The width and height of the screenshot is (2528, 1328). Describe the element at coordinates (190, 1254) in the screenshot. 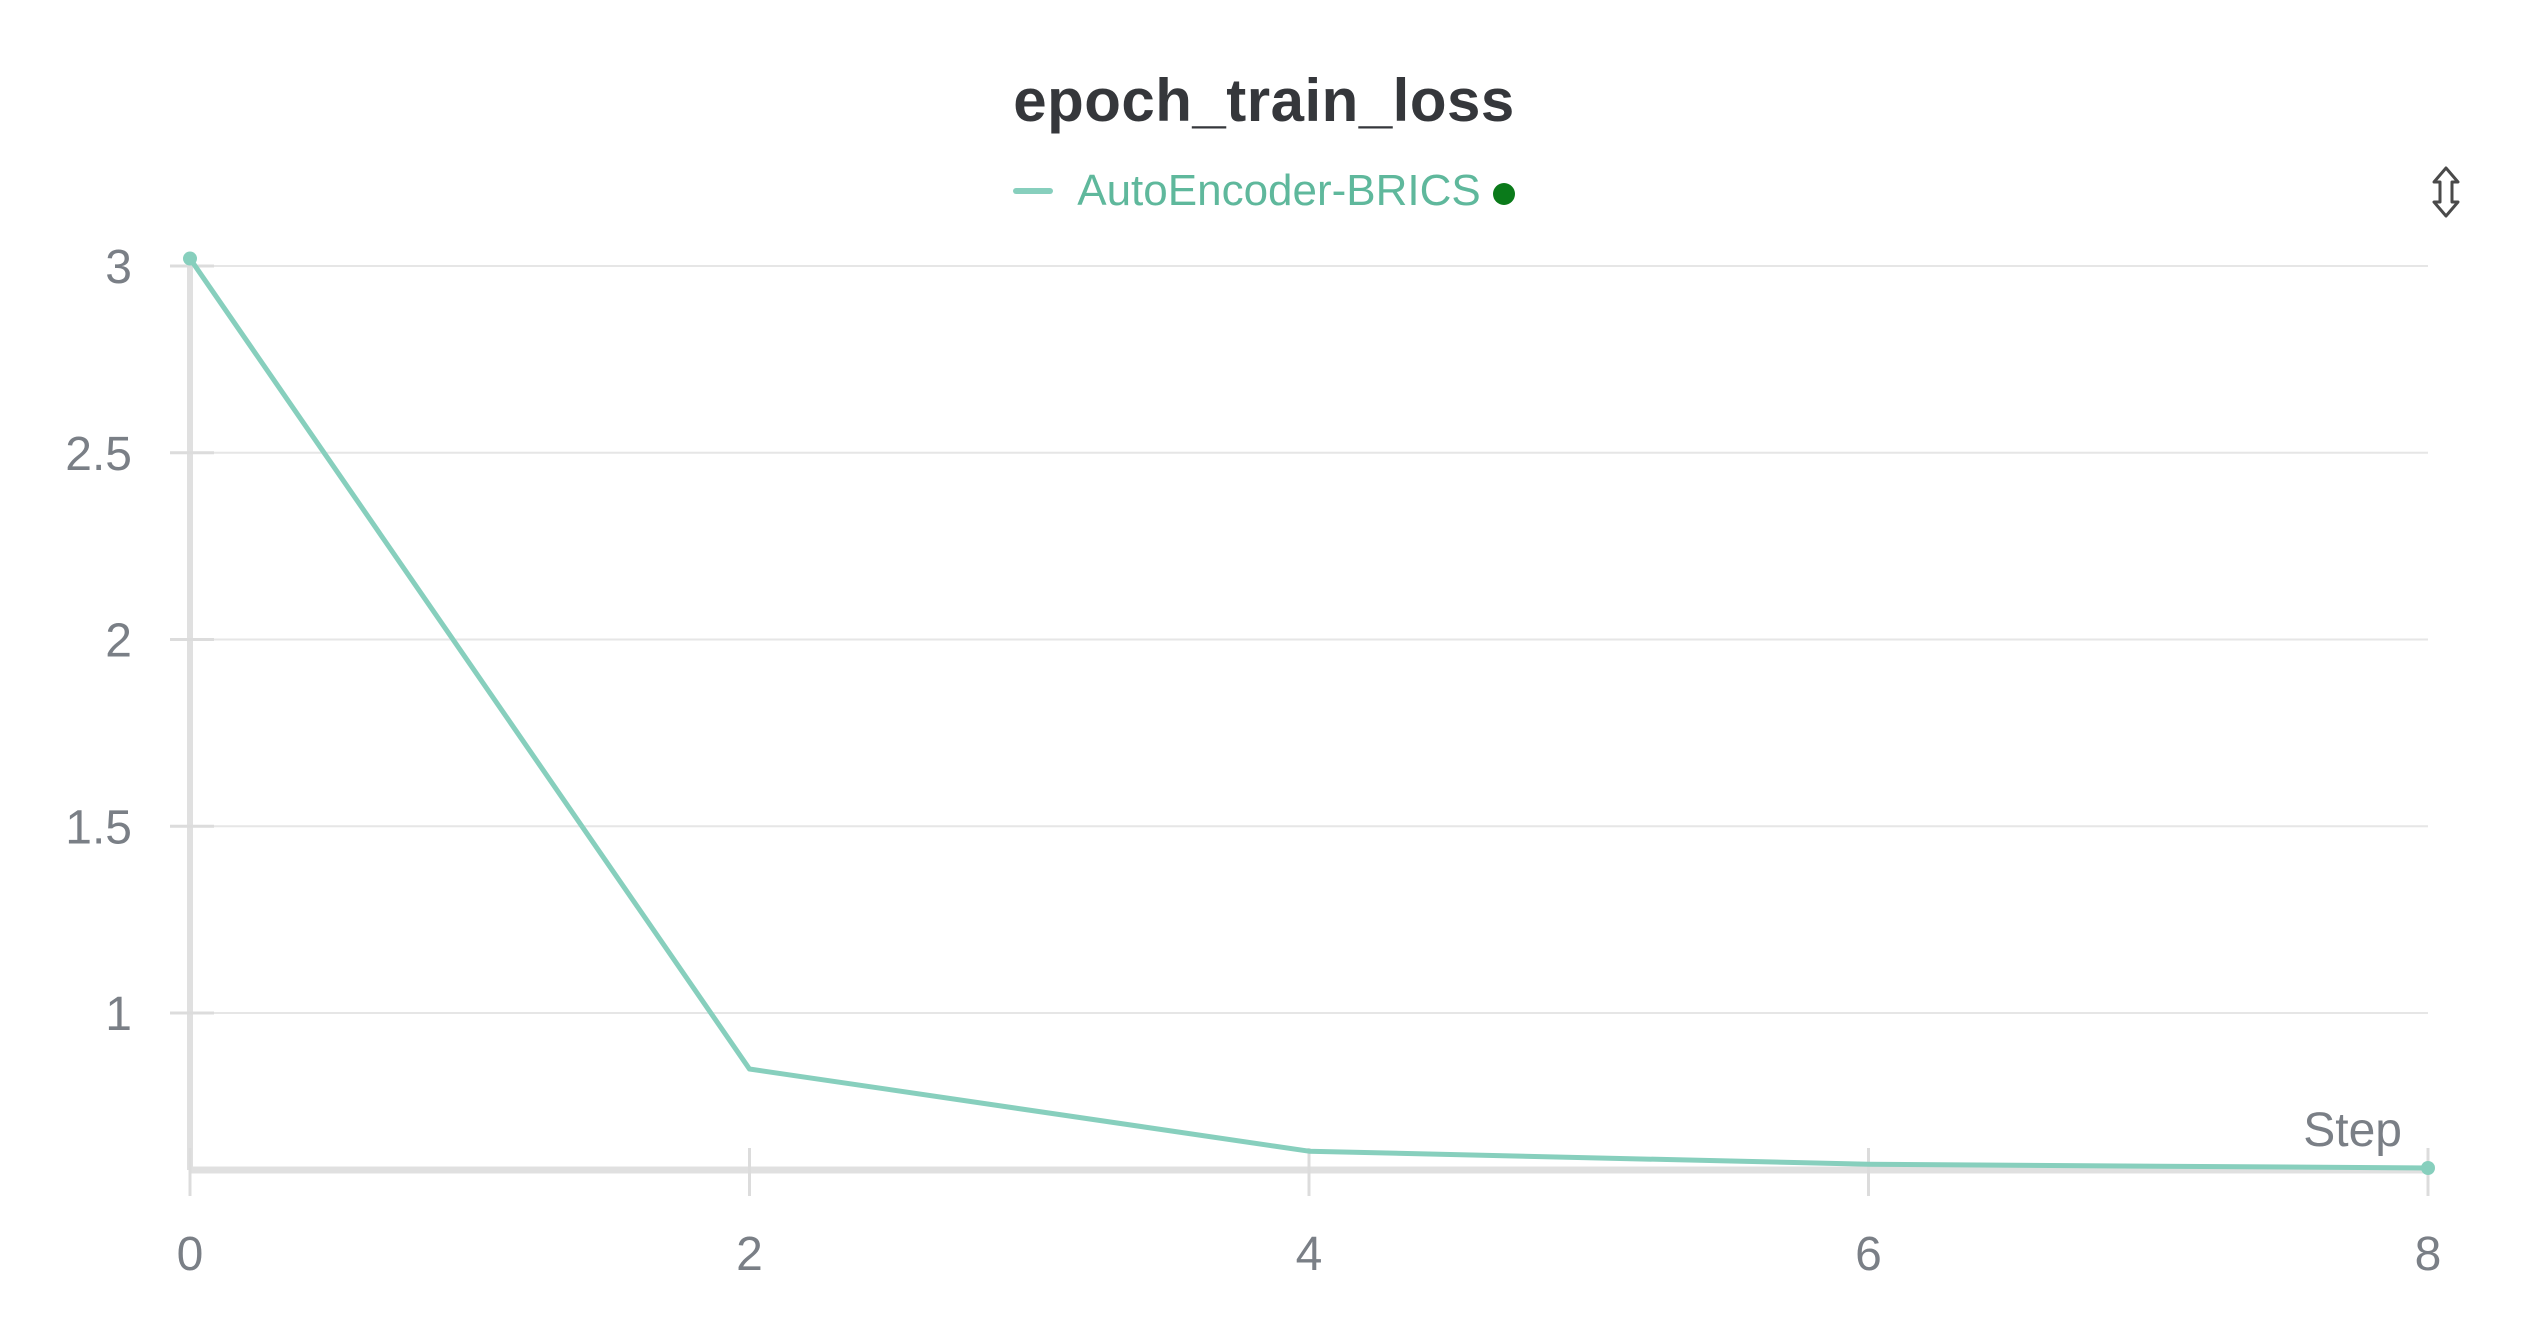

I see `x-tick-label: 0` at that location.